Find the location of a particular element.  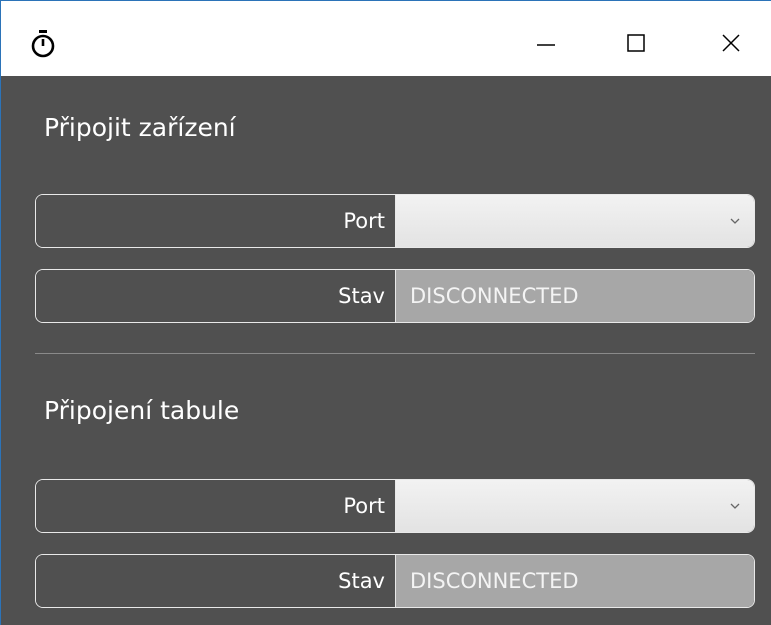

board-status-value: DISCONNECTED is located at coordinates (575, 581).